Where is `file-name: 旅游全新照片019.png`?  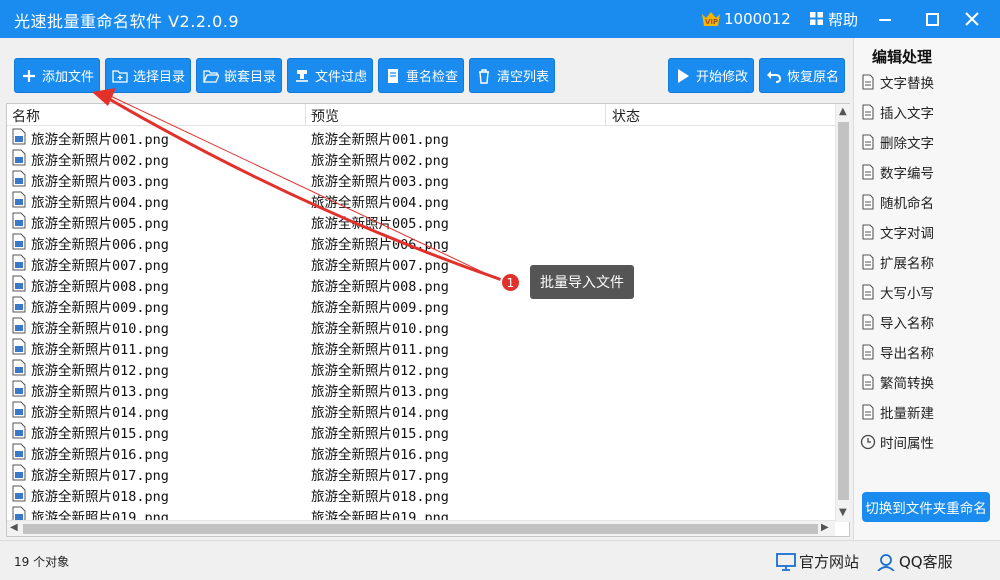 file-name: 旅游全新照片019.png is located at coordinates (100, 515).